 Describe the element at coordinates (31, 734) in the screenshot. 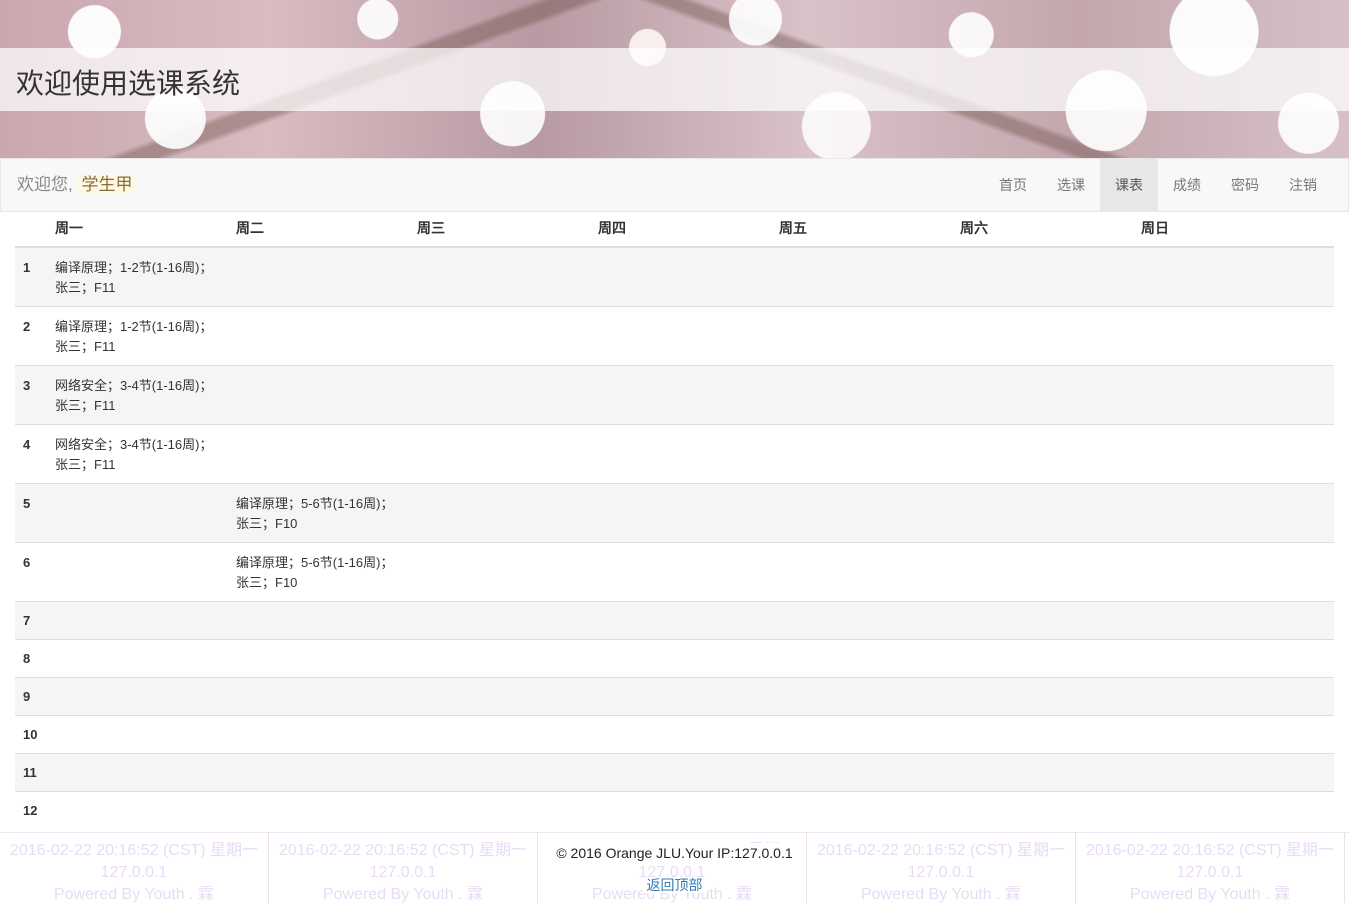

I see `period-number: 10` at that location.